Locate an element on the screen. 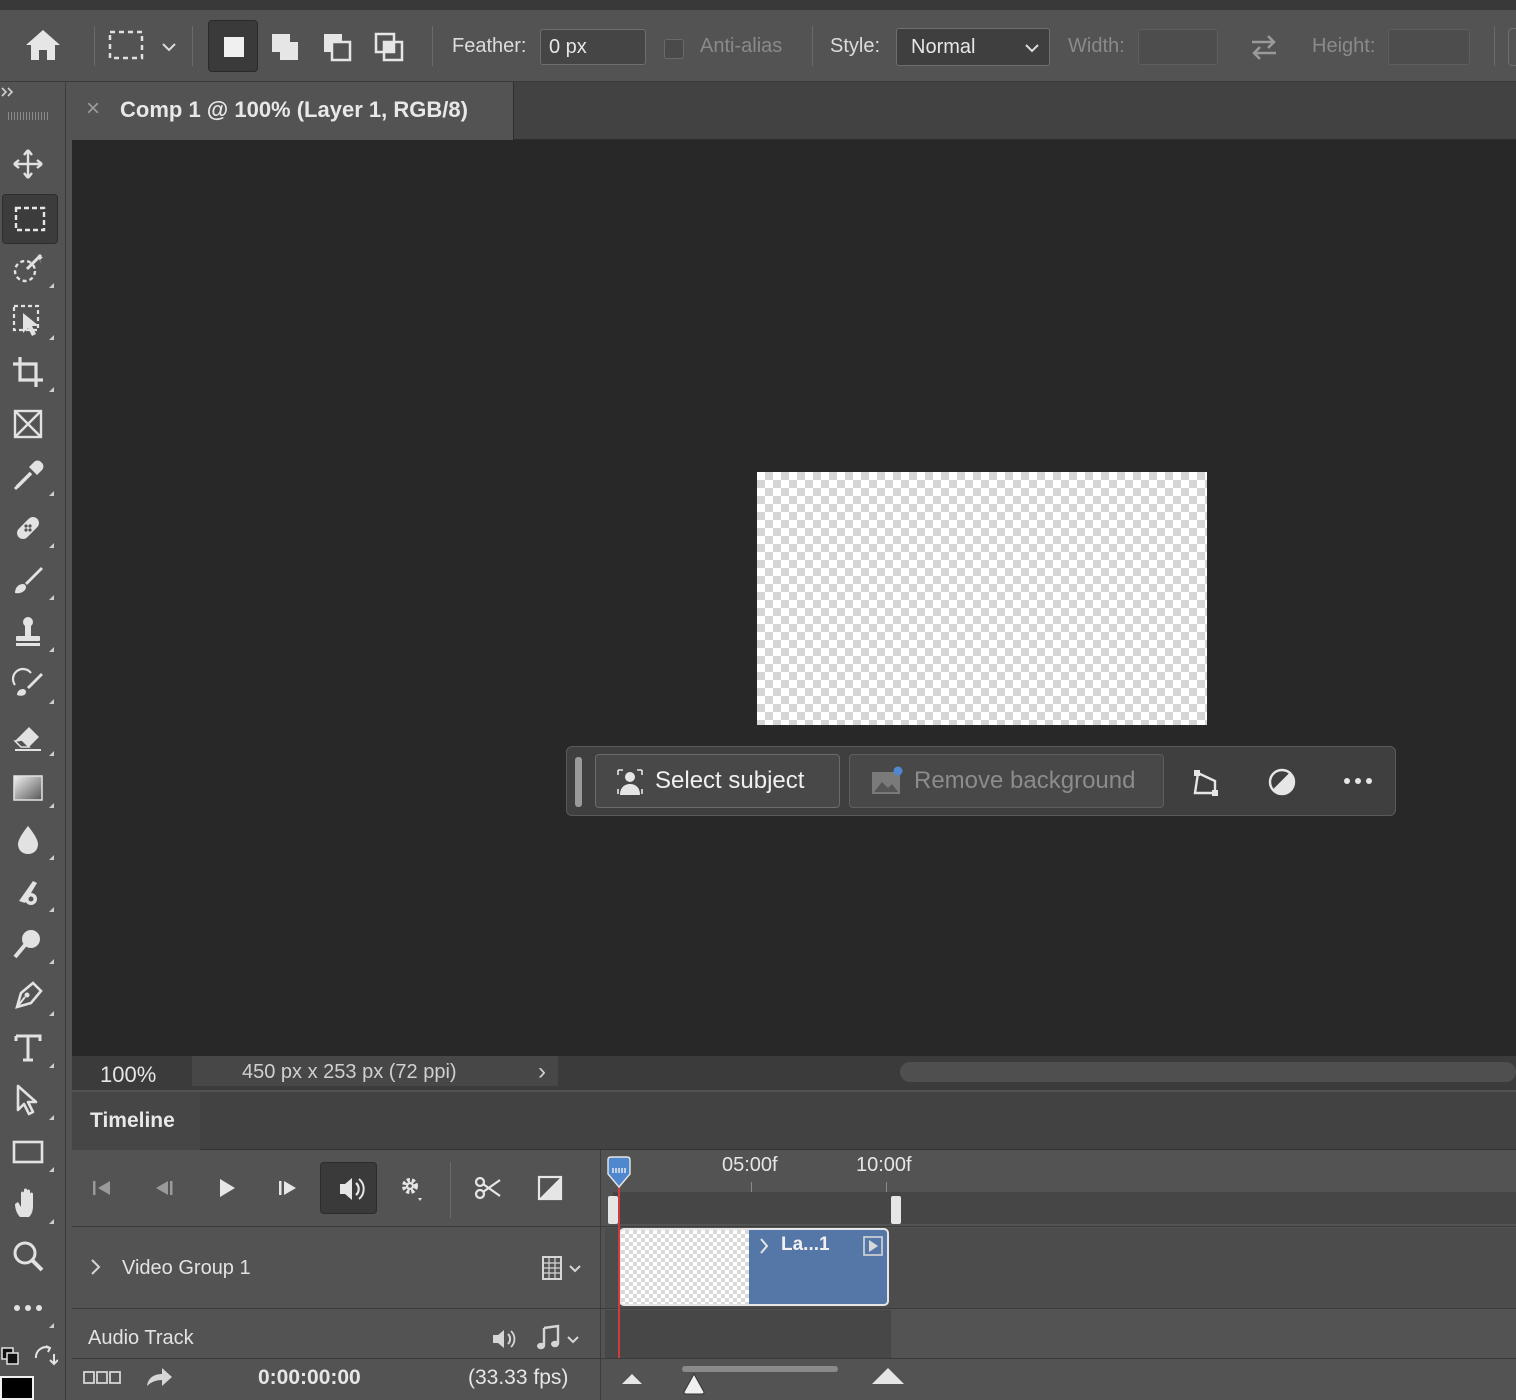  playhead-marker-icon is located at coordinates (619, 1173).